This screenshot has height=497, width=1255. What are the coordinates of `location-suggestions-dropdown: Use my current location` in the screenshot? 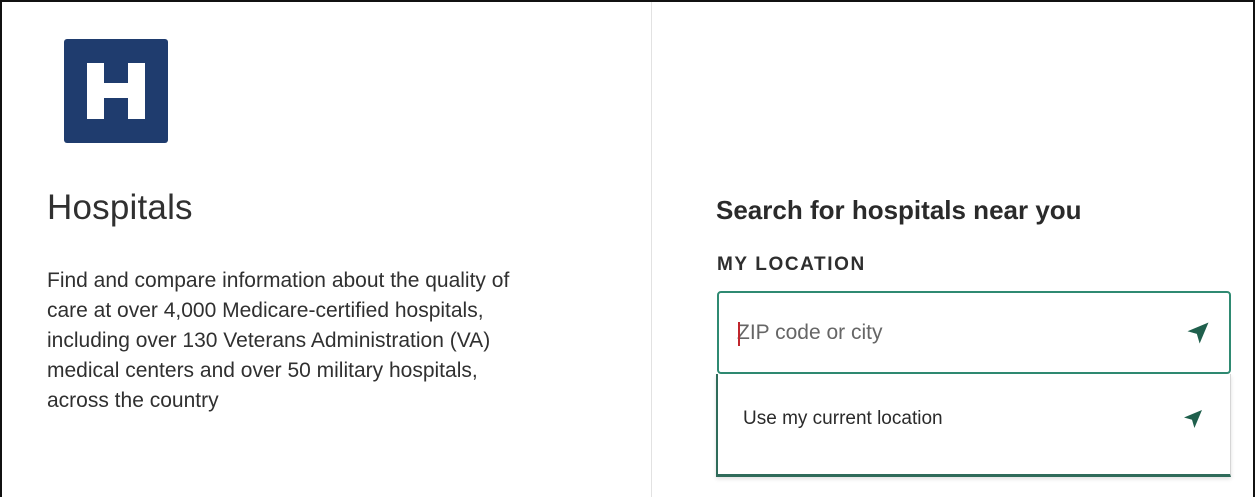 It's located at (973, 425).